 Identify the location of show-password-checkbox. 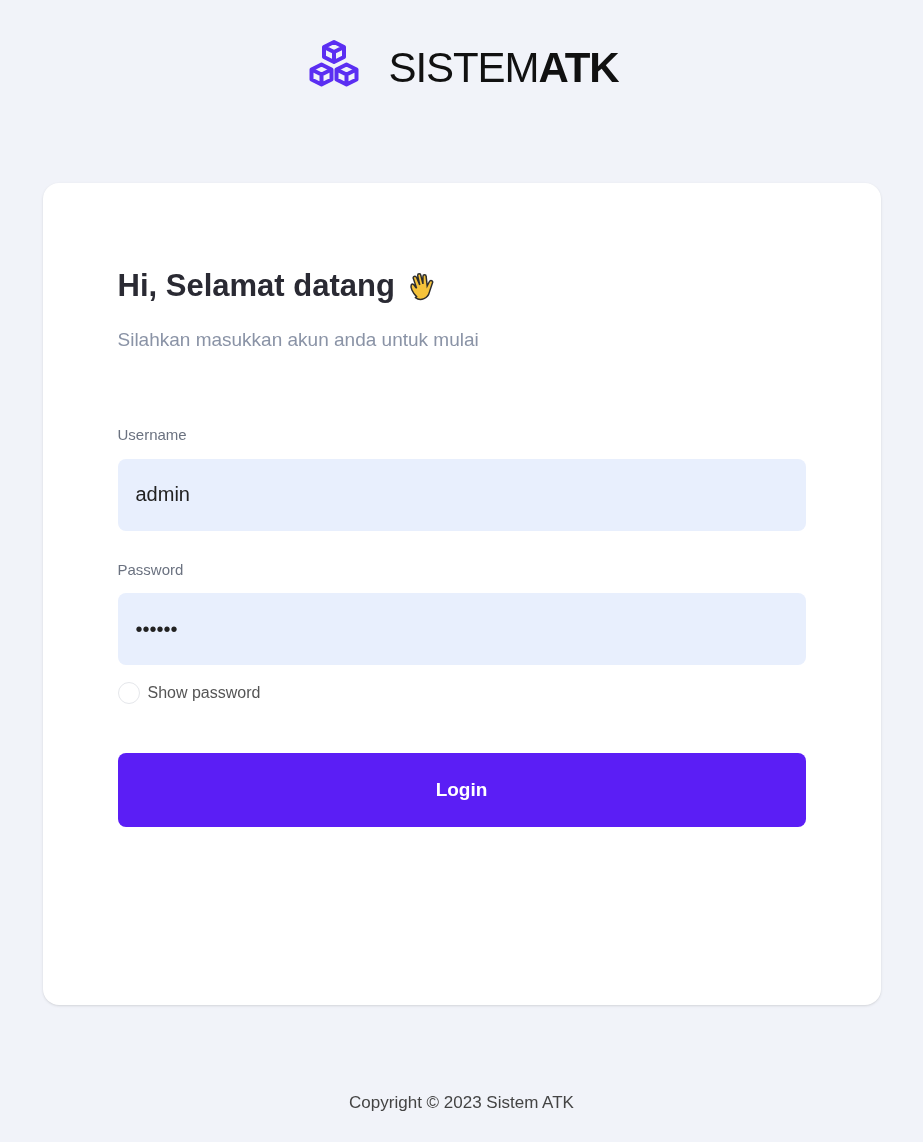
(128, 693).